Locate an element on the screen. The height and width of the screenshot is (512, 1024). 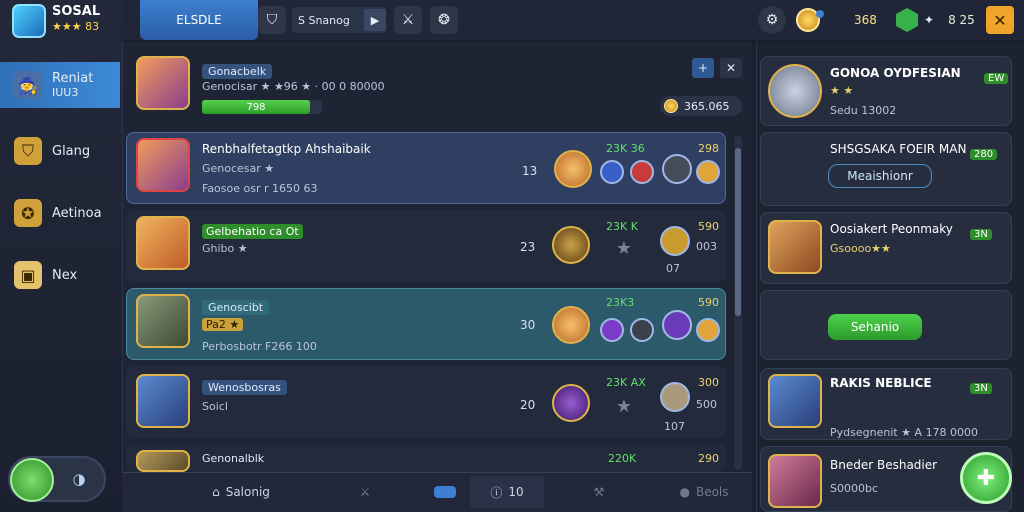
event-button: Meaishionr is located at coordinates (880, 176).